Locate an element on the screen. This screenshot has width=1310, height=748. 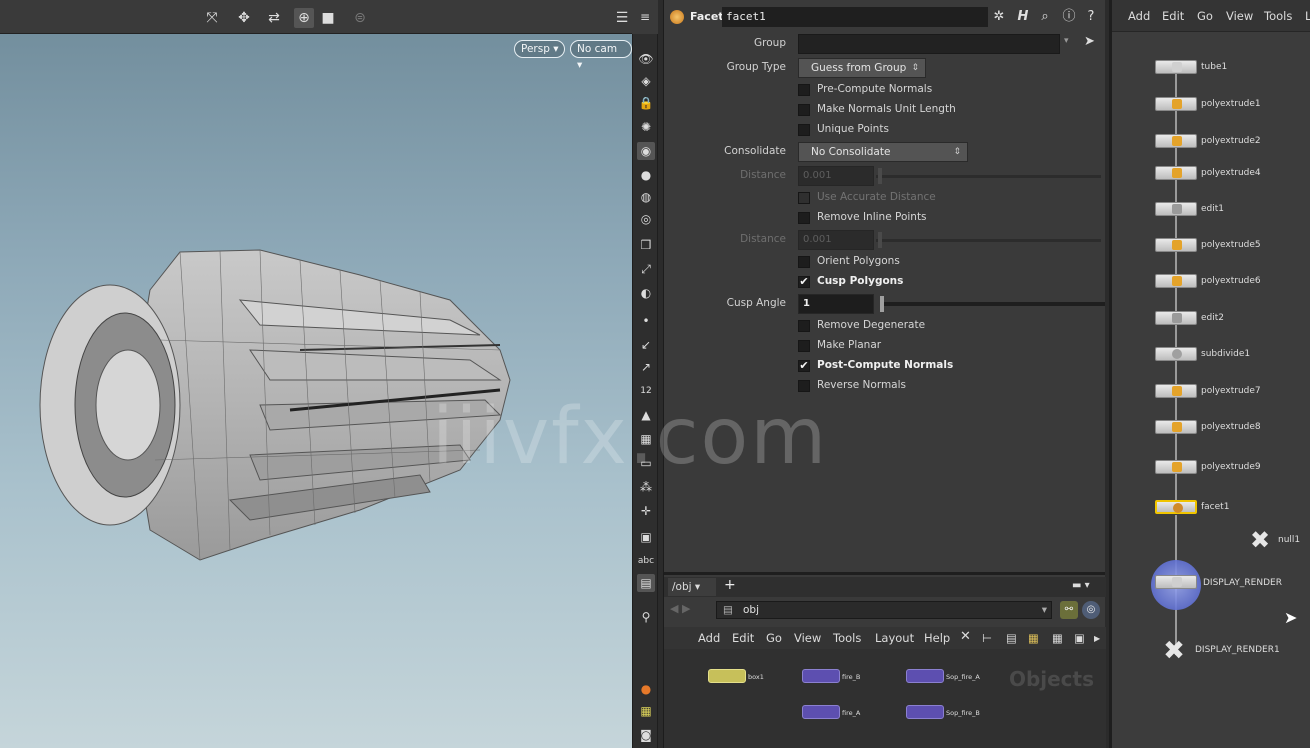
pre-compute-normals-checkbox is located at coordinates (804, 90).